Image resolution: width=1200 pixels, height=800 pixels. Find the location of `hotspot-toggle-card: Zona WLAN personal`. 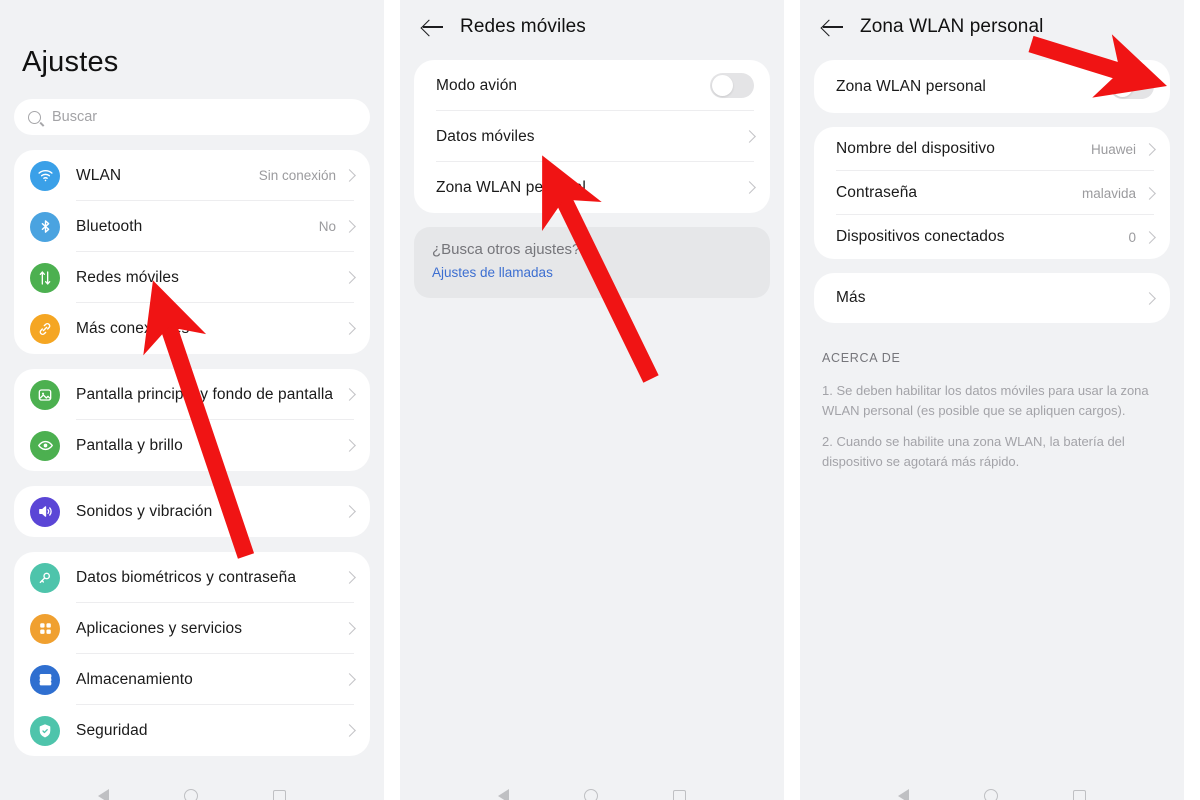

hotspot-toggle-card: Zona WLAN personal is located at coordinates (992, 86).